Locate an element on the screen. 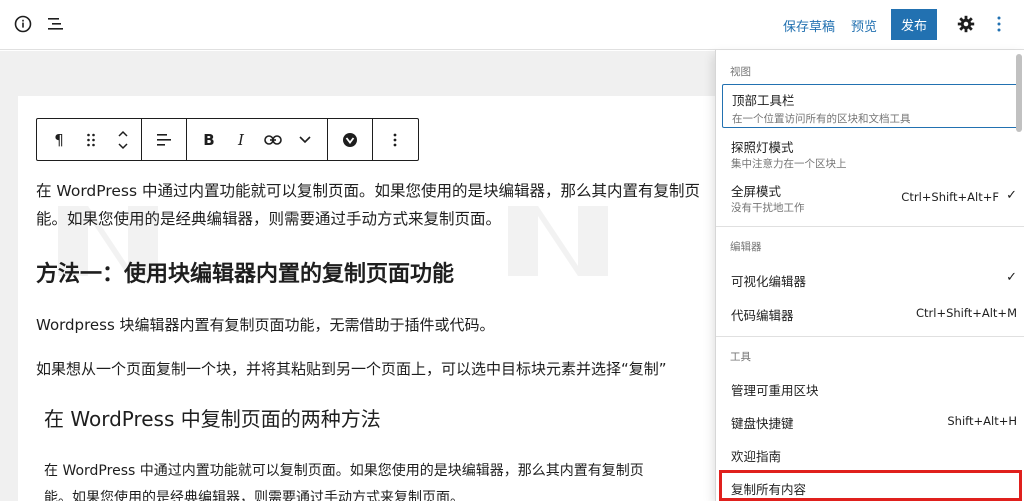 This screenshot has height=501, width=1024. chevron-down-icon is located at coordinates (305, 139).